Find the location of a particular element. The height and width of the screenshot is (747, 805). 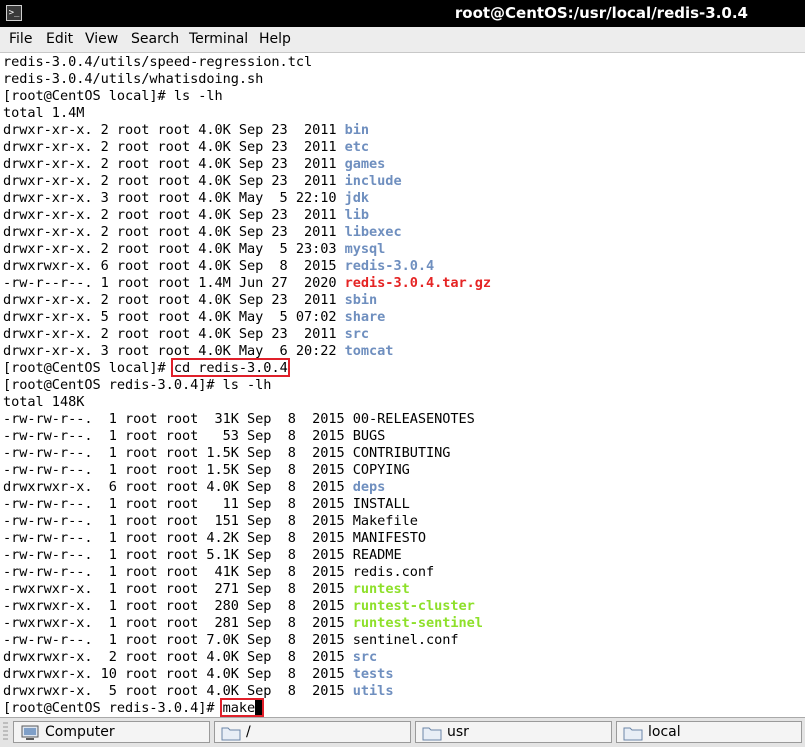

menu-bar: File Edit View Search Terminal Help is located at coordinates (402, 40).